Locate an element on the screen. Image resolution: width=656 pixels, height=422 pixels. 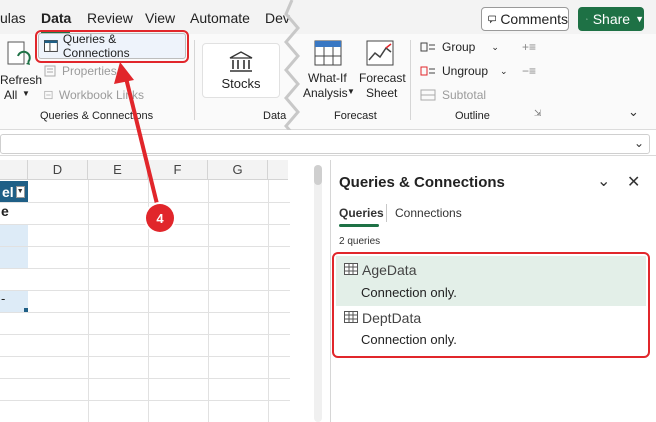
pane-title: Queries & Connections is located at coordinates (422, 182).